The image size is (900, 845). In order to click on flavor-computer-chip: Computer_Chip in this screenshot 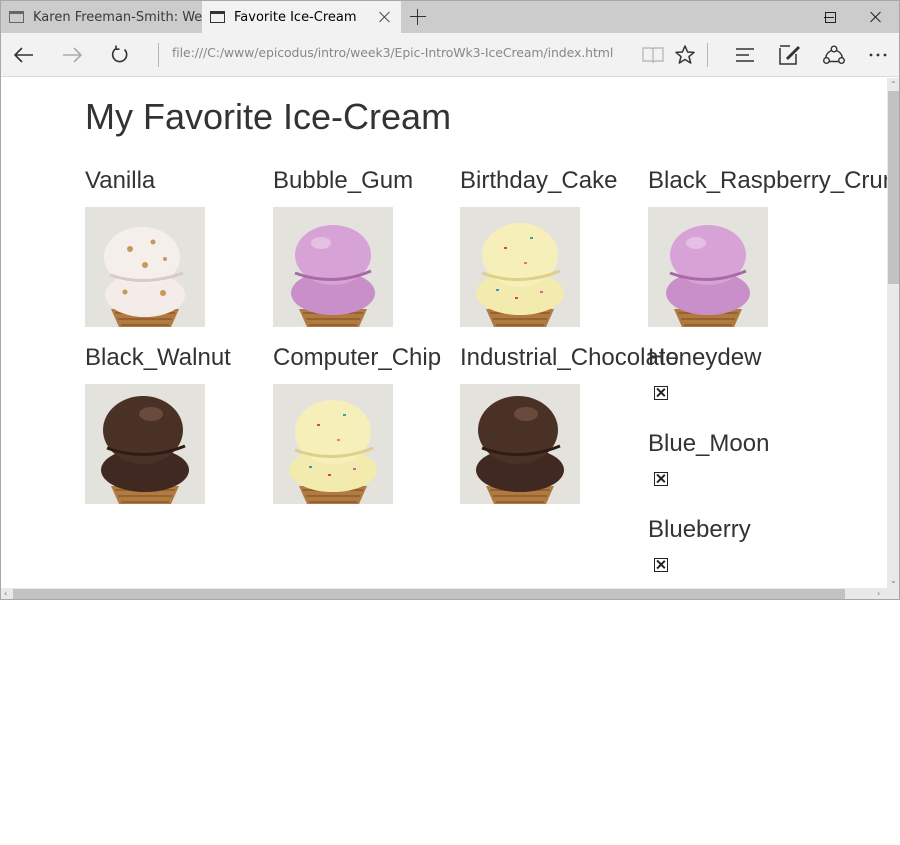, I will do `click(368, 423)`.